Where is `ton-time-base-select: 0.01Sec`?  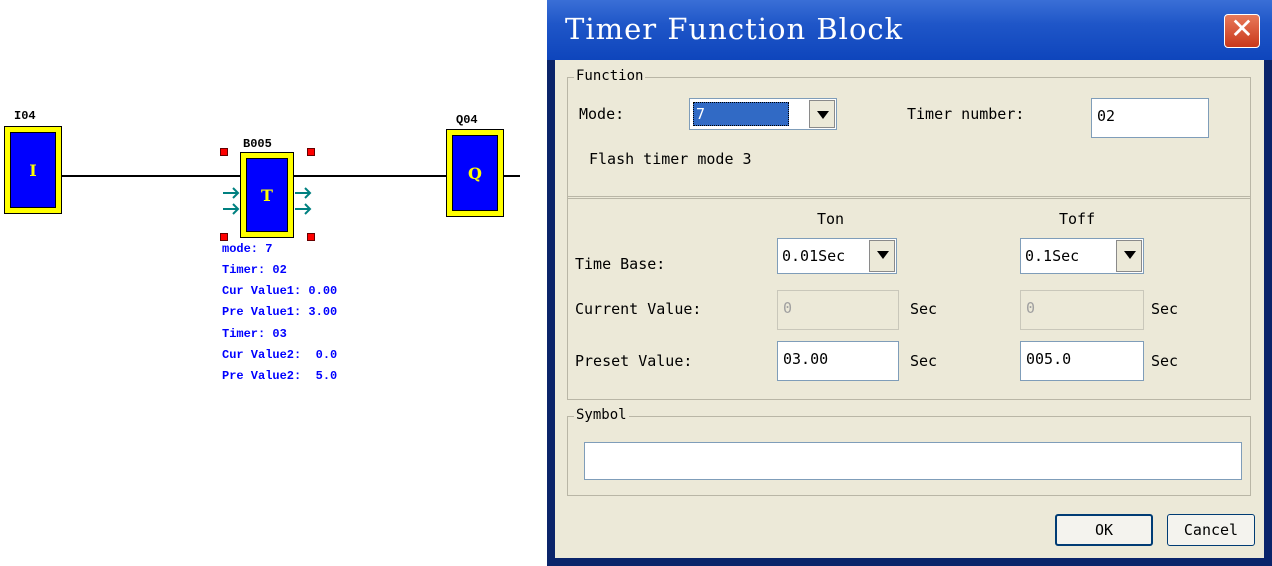
ton-time-base-select: 0.01Sec is located at coordinates (837, 256).